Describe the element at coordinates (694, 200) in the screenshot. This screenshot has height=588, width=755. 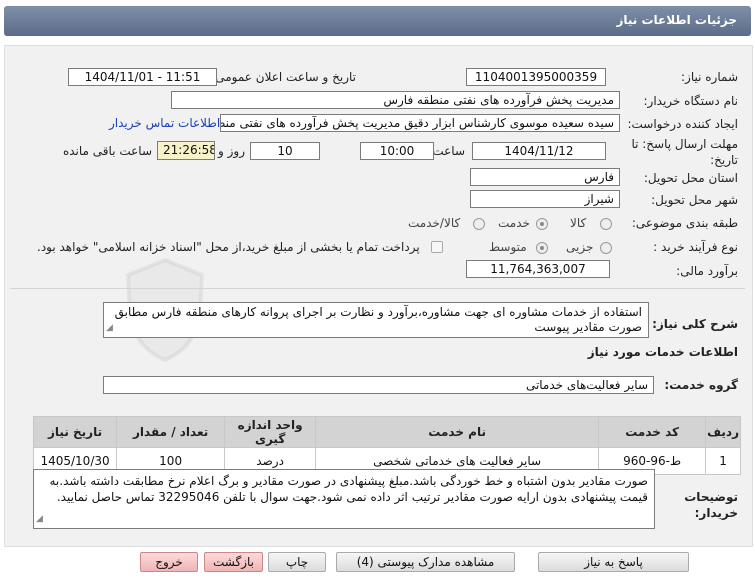
I see `city-label: شهر محل تحویل:` at that location.